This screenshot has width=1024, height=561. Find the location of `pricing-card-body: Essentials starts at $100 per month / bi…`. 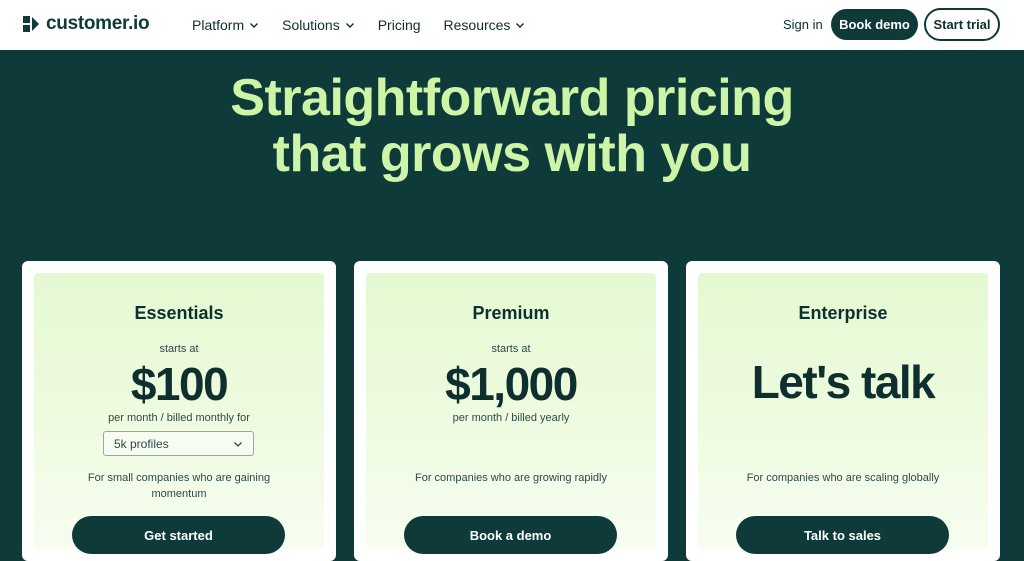

pricing-card-body: Essentials starts at $100 per month / bi… is located at coordinates (179, 413).